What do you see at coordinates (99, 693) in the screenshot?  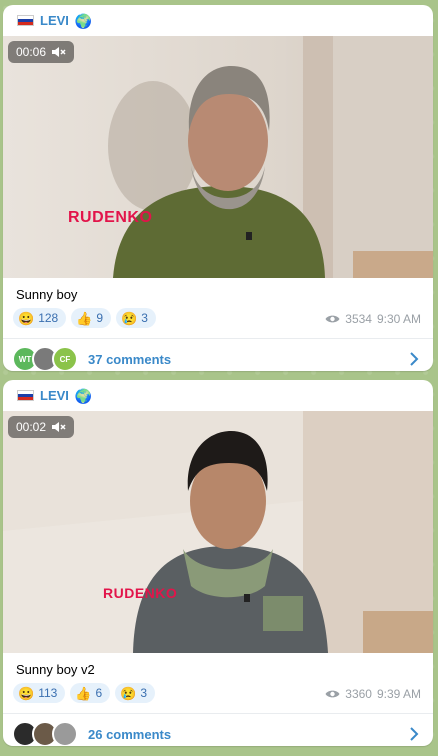 I see `reaction-count: 6` at bounding box center [99, 693].